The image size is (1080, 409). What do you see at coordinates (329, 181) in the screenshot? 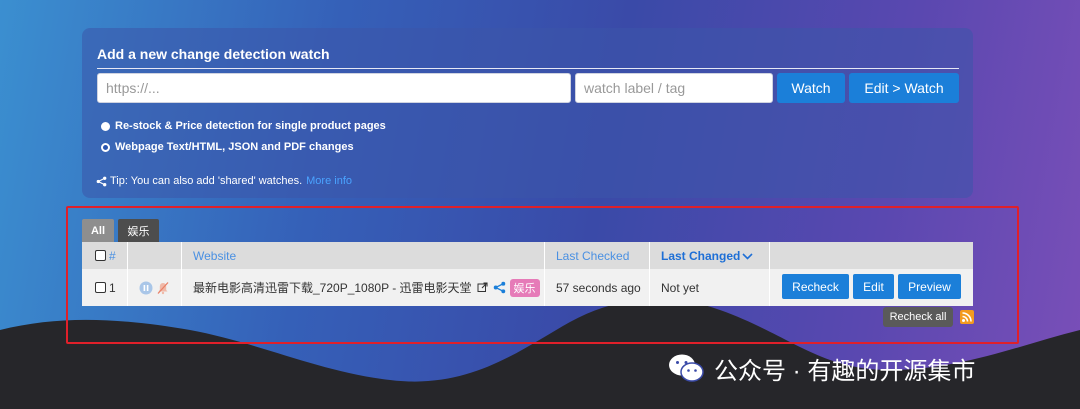
I see `more-info-link: More info` at bounding box center [329, 181].